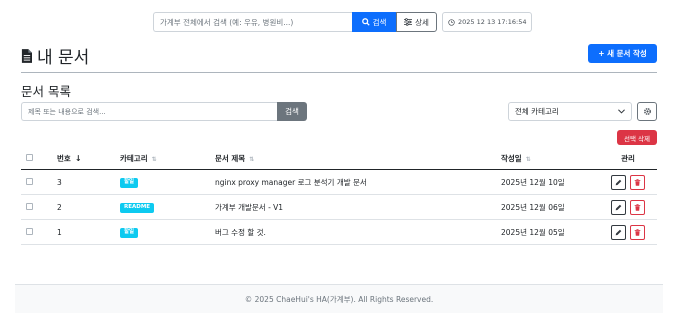 This screenshot has height=326, width=680. I want to click on header-title-label: 문서 제목, so click(230, 158).